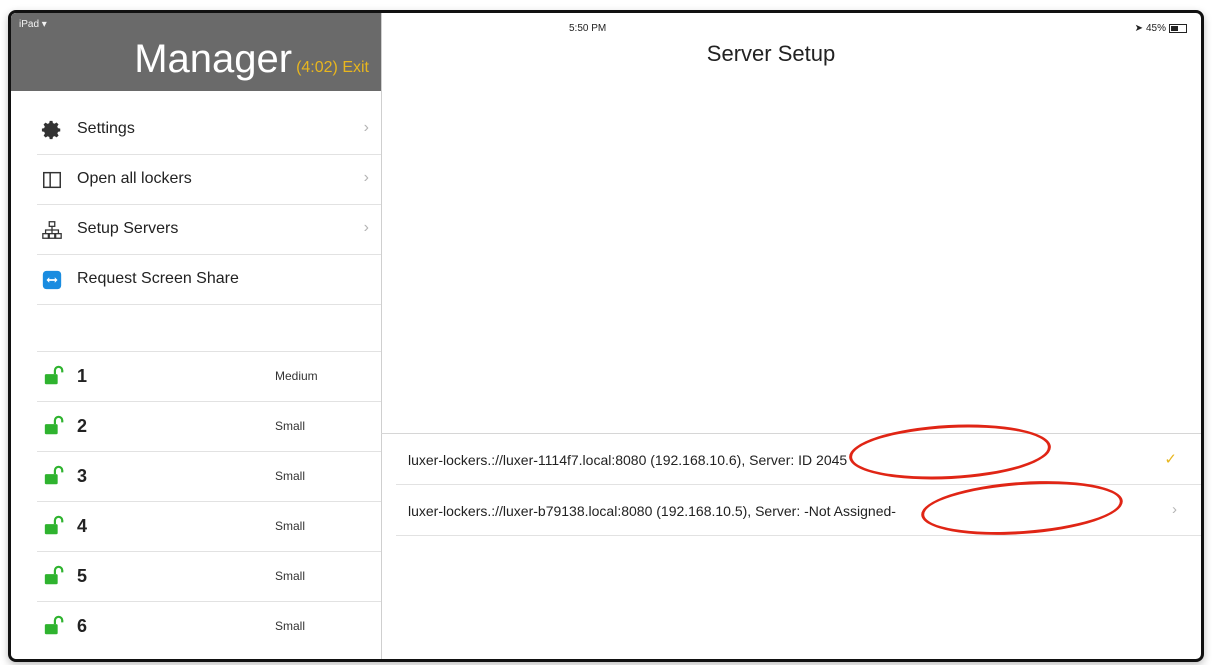  What do you see at coordinates (209, 180) in the screenshot?
I see `menu-item-open-all-lockers: Open all lockers ›` at bounding box center [209, 180].